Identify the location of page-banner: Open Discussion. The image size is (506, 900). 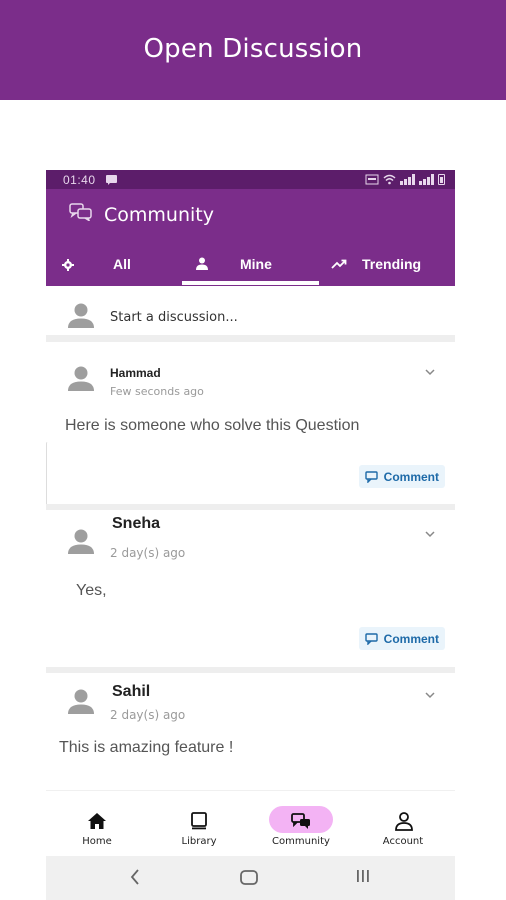
(253, 50).